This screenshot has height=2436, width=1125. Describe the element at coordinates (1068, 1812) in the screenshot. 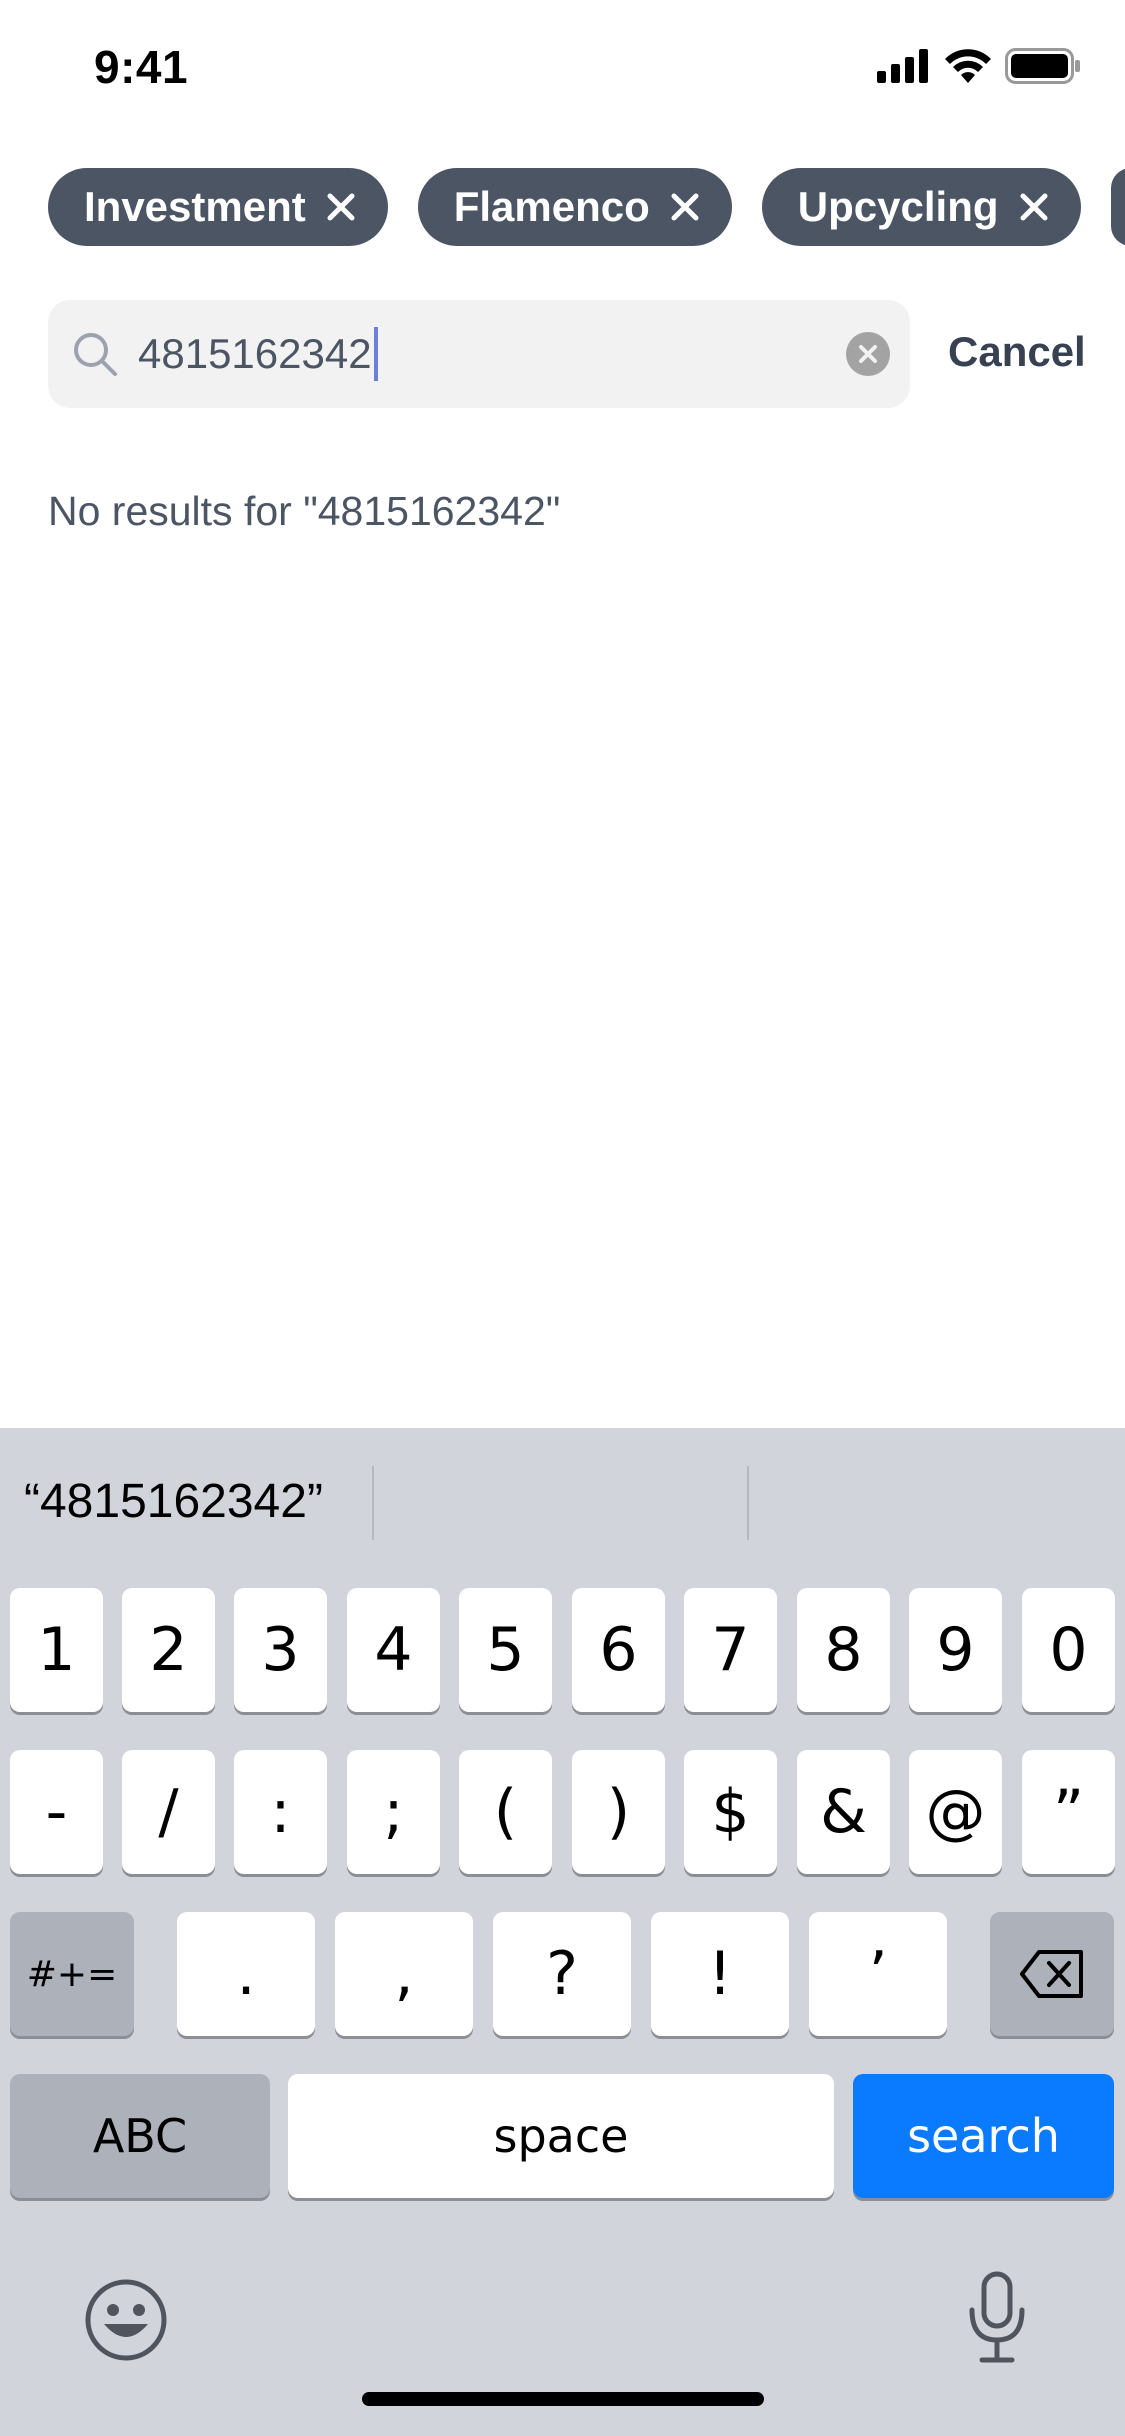

I see `key-quote: ”` at that location.